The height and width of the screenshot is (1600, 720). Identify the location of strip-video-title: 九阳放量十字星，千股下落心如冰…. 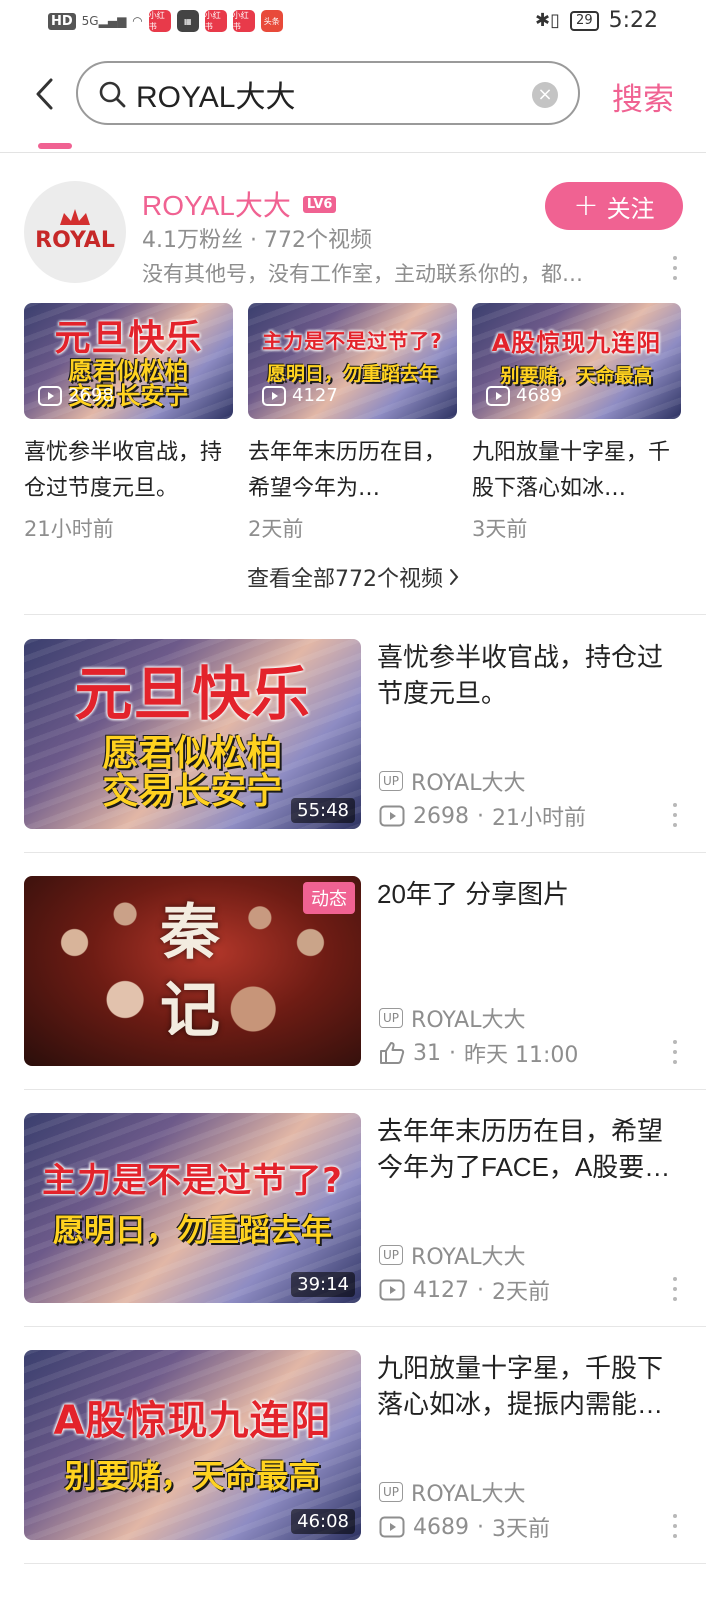
(571, 470).